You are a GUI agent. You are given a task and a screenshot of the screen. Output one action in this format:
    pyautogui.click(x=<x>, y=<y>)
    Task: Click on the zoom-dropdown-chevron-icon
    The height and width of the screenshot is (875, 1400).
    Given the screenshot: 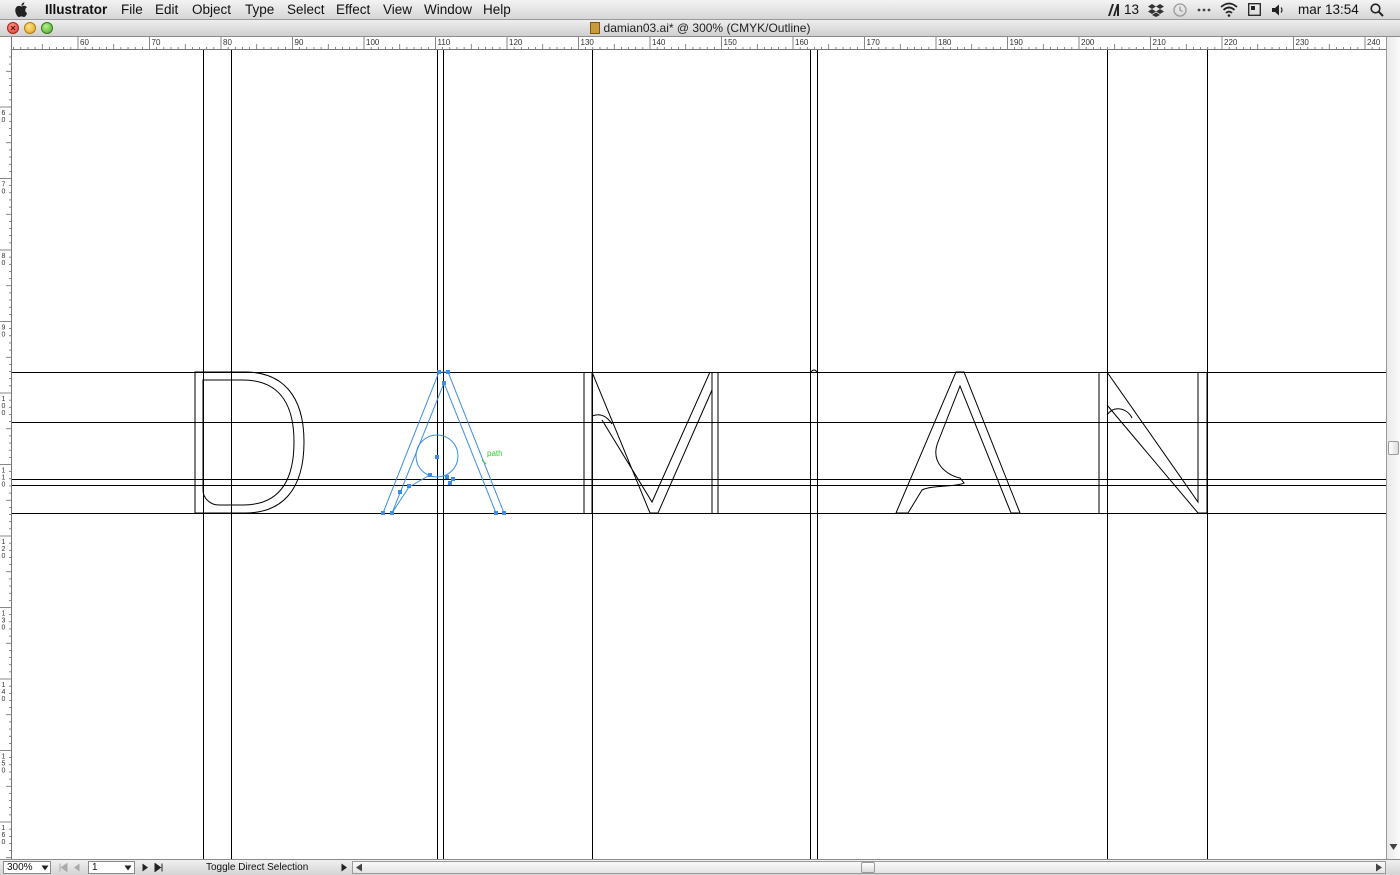 What is the action you would take?
    pyautogui.click(x=45, y=868)
    